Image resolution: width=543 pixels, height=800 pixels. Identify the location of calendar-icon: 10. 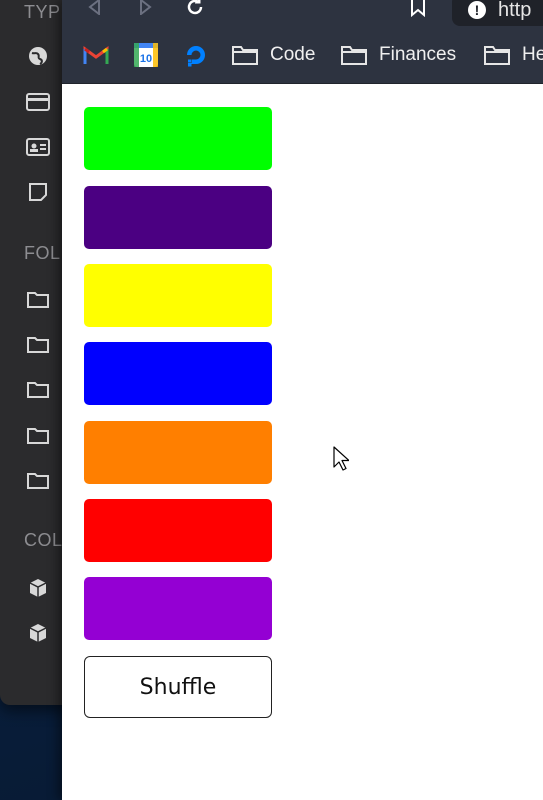
(146, 55).